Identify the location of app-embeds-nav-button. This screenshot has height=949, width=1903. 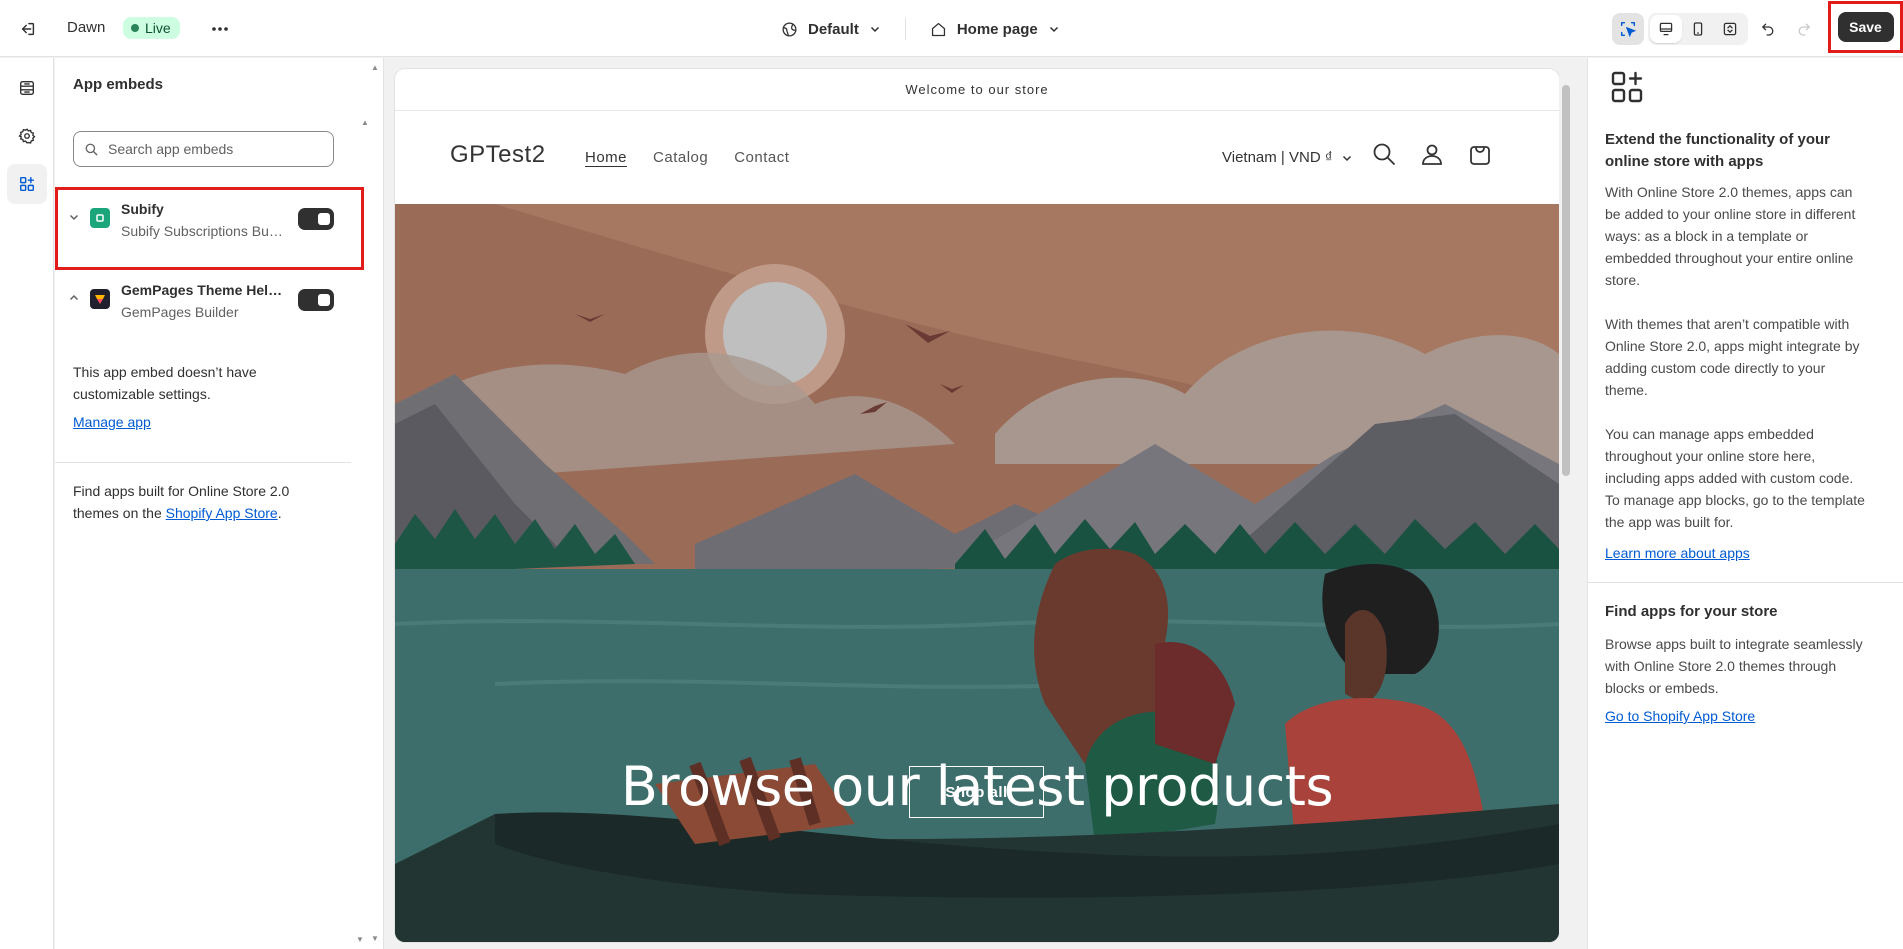
(27, 184).